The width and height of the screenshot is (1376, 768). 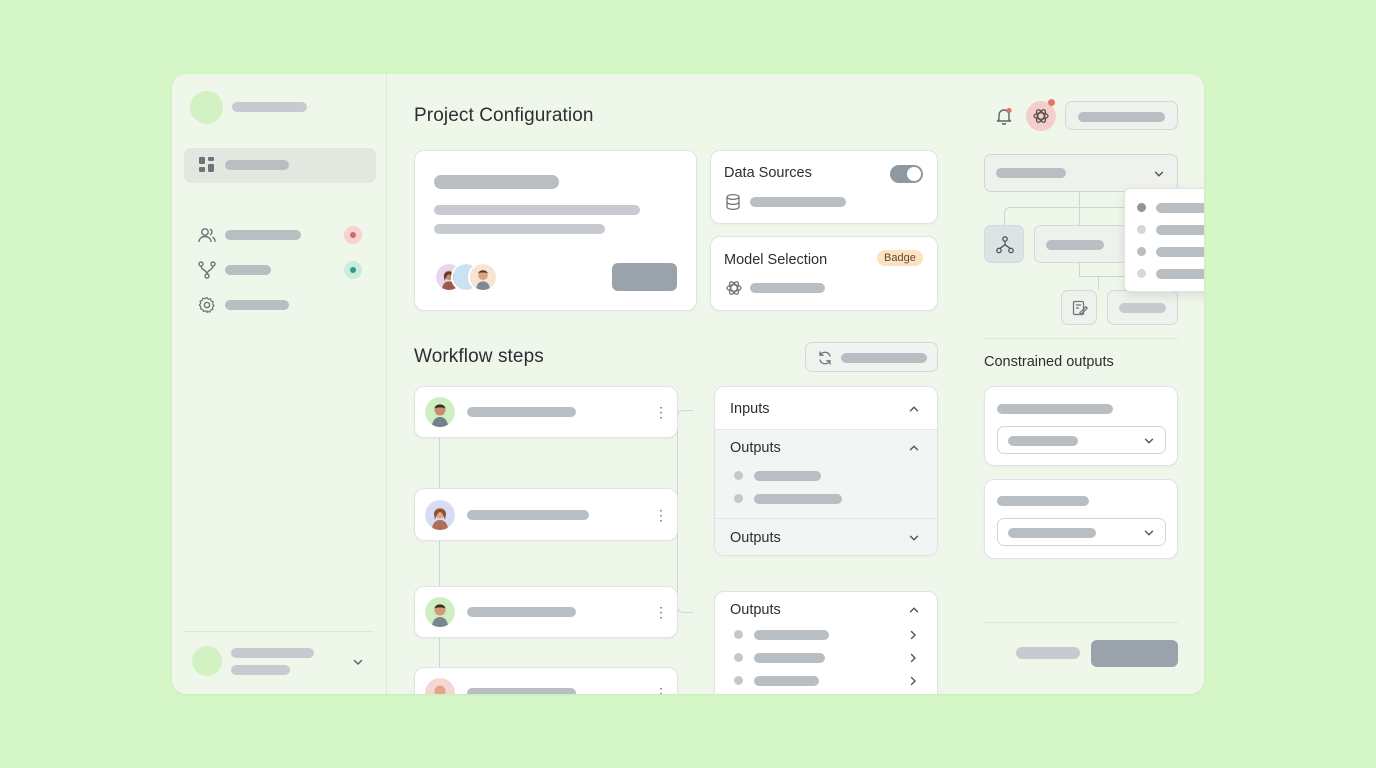 I want to click on accordion-label: Inputs, so click(x=750, y=409).